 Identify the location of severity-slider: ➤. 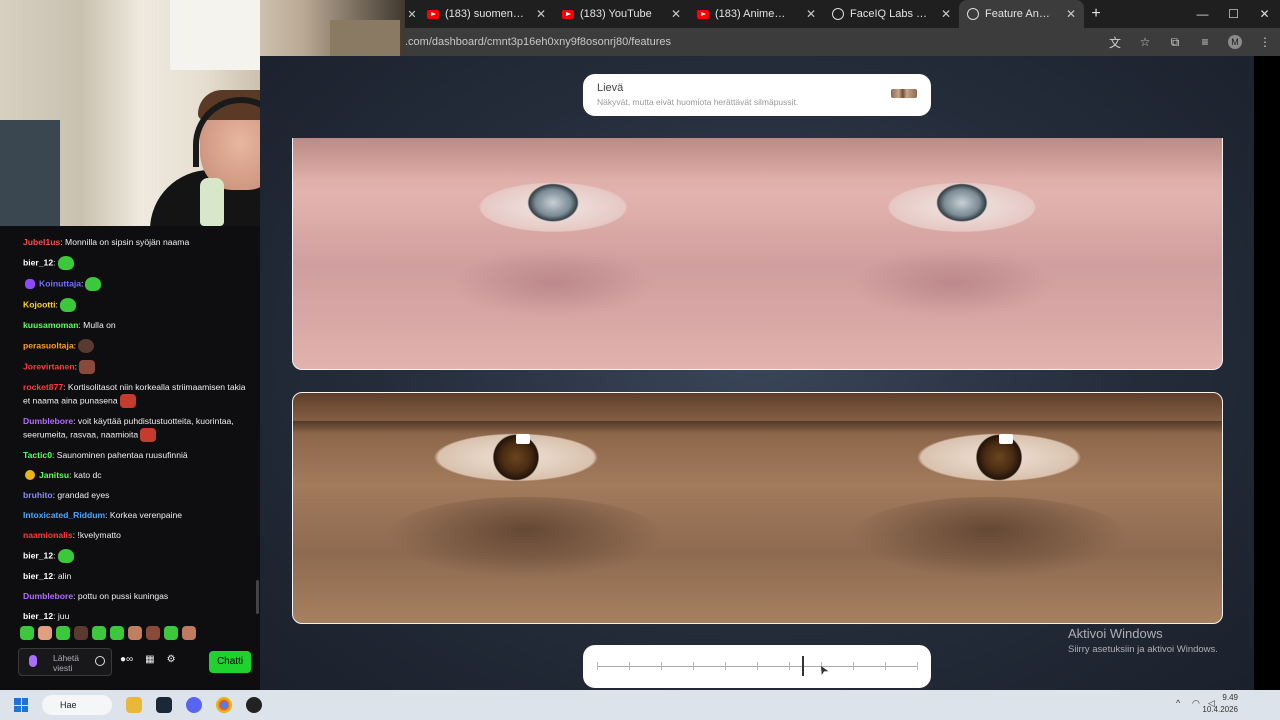
(757, 666).